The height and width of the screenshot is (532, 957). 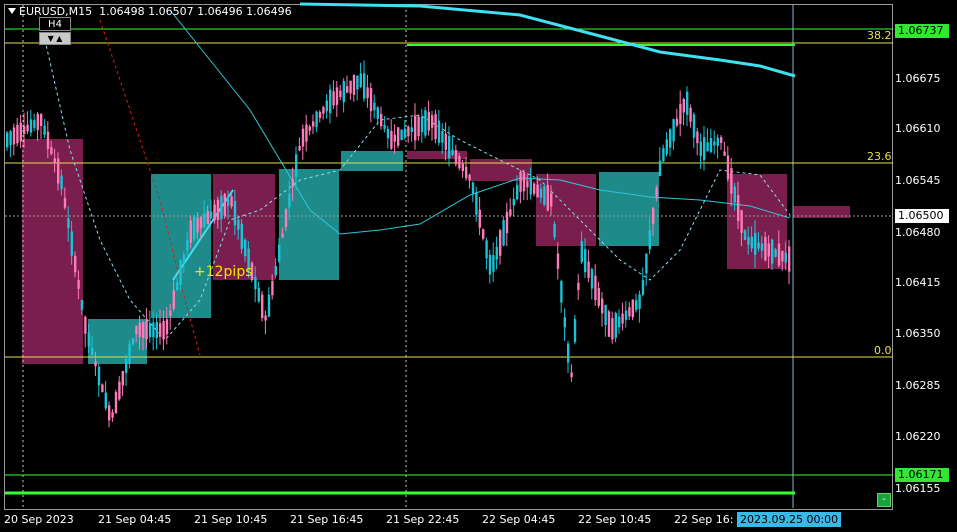 What do you see at coordinates (918, 232) in the screenshot?
I see `price-label: 1.06480` at bounding box center [918, 232].